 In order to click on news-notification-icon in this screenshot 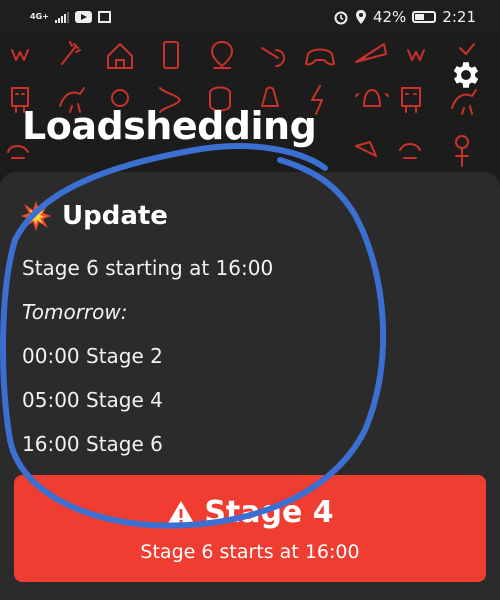, I will do `click(104, 17)`.